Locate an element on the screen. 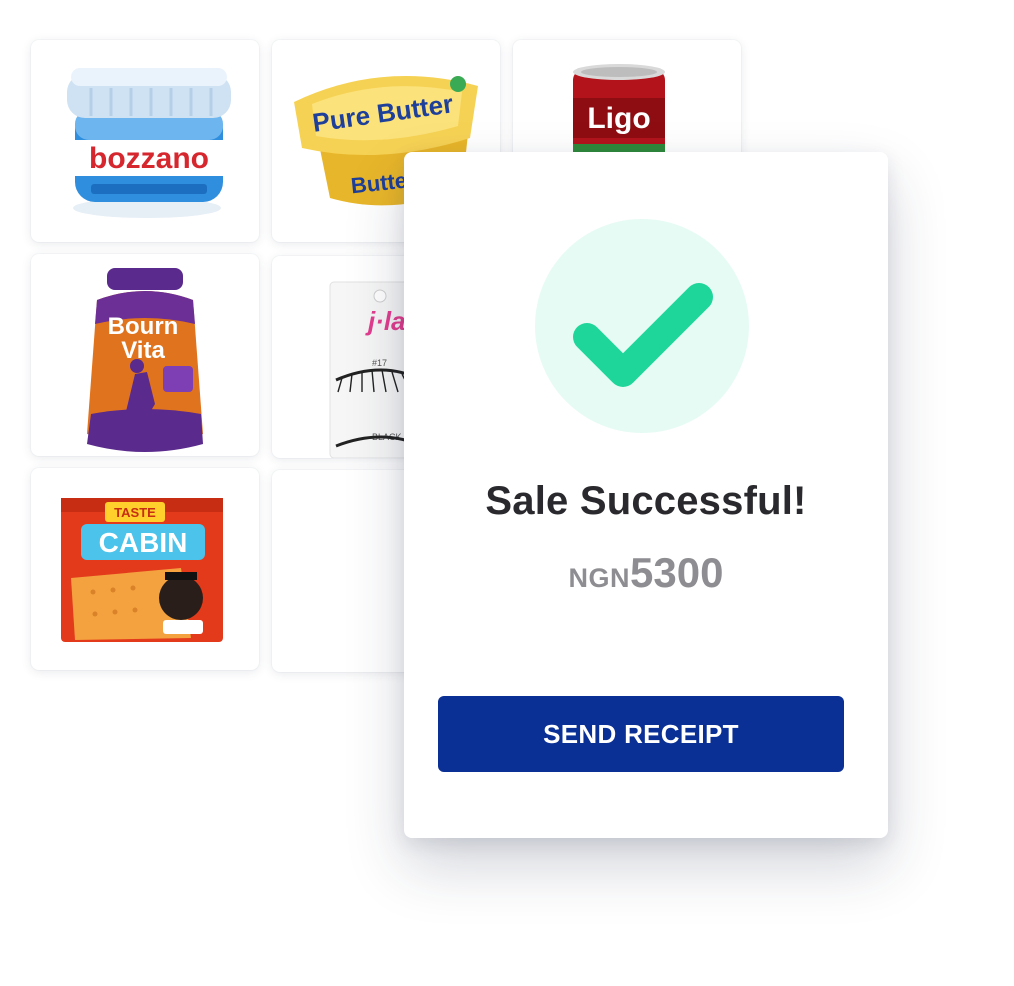 The image size is (1014, 986). success-check-badge is located at coordinates (642, 326).